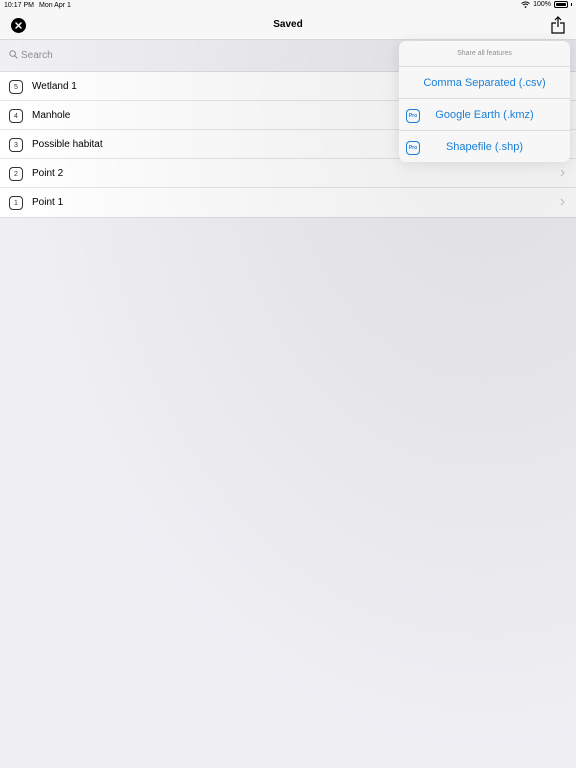 Image resolution: width=576 pixels, height=768 pixels. I want to click on share-kmz-option: Pro Google Earth (.kmz), so click(484, 115).